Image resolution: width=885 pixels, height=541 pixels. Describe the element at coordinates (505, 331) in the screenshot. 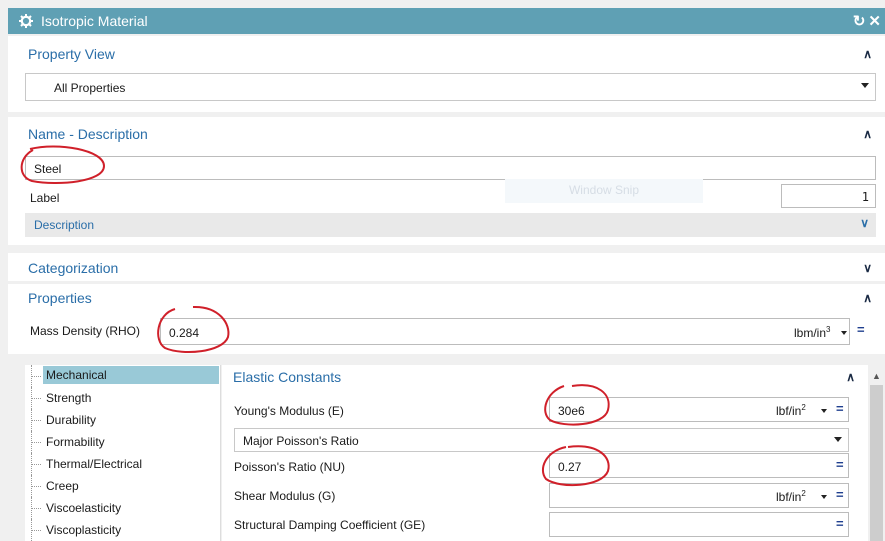

I see `mass-density-input: 0.284` at that location.